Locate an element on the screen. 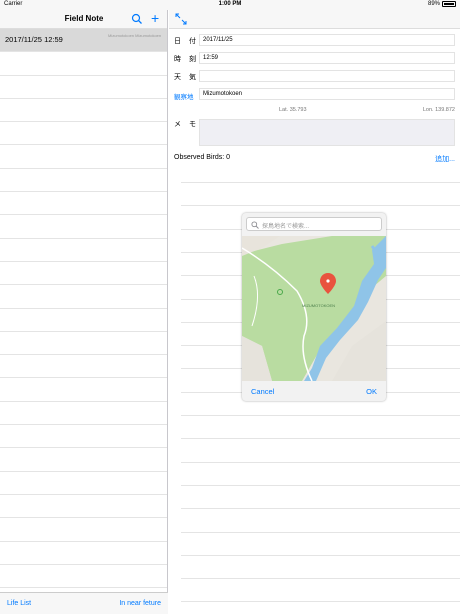 This screenshot has height=614, width=460. cancel-button: Cancel is located at coordinates (262, 391).